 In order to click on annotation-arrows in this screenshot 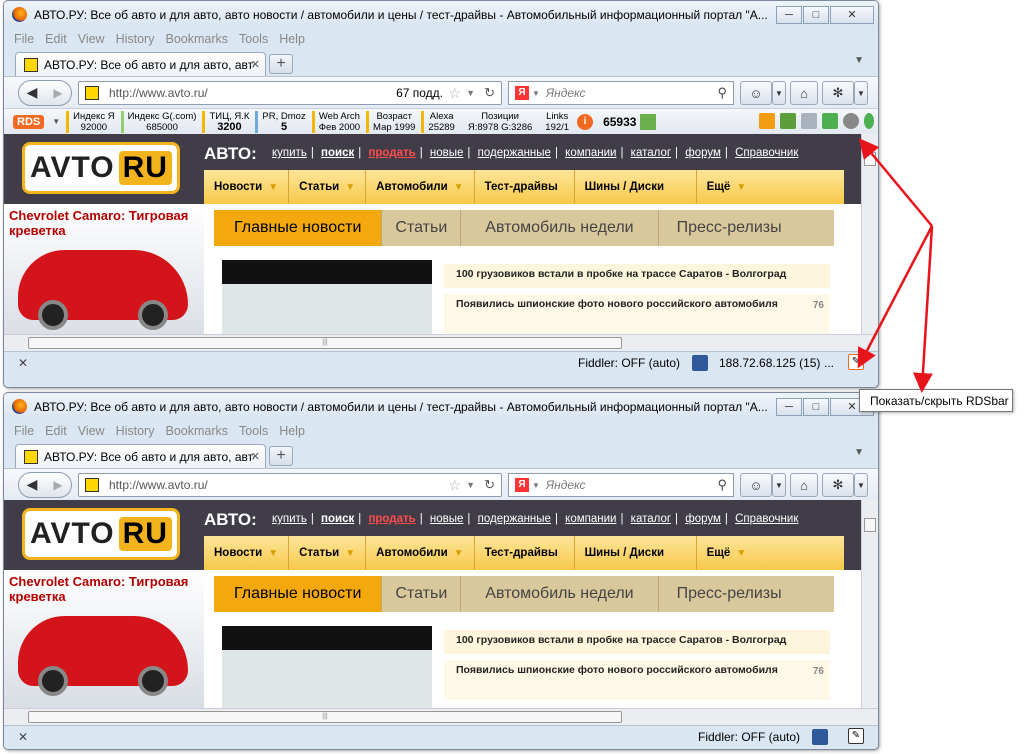, I will do `click(895, 265)`.